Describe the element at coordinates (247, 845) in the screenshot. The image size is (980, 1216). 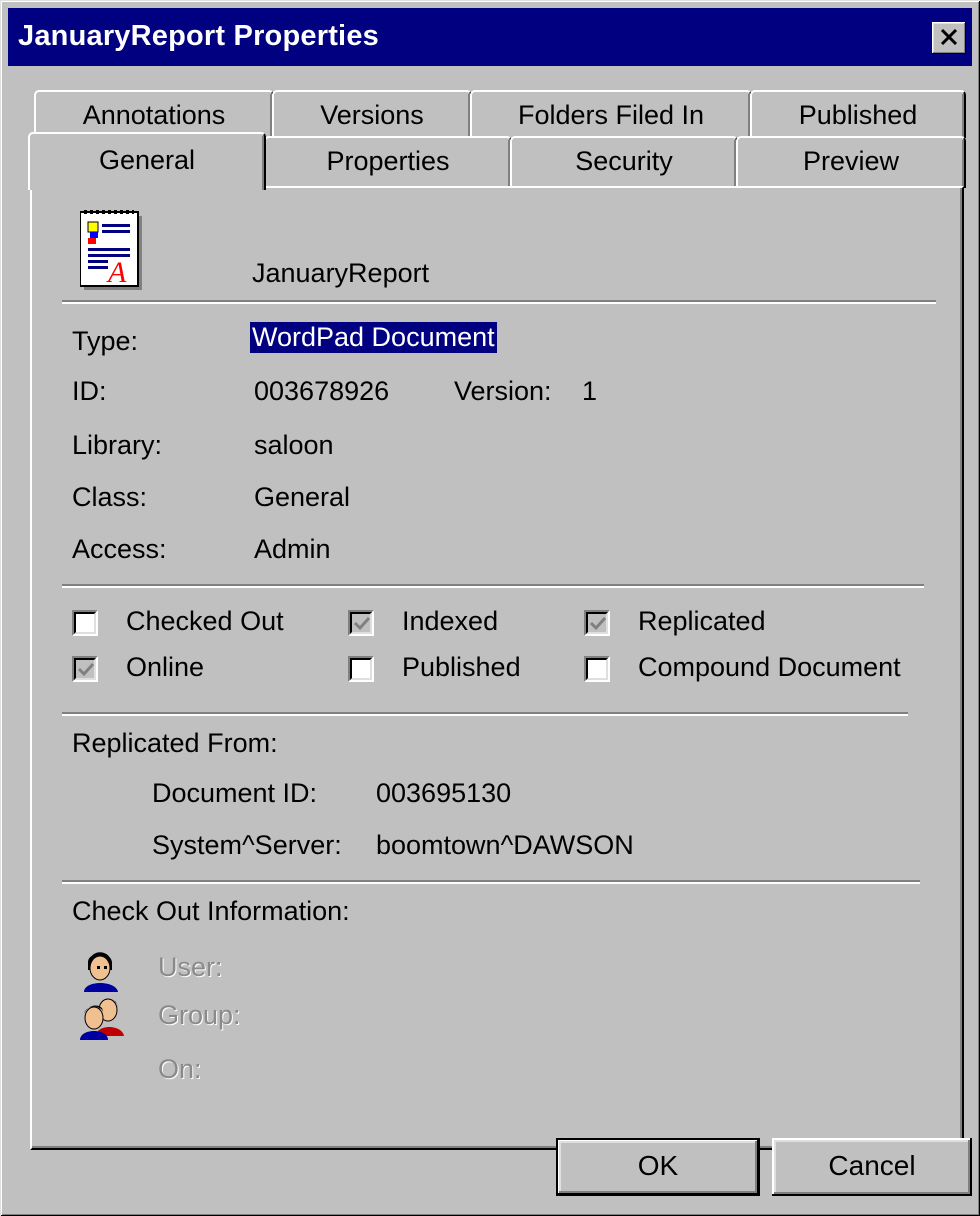
I see `system-server-label: System^Server:` at that location.